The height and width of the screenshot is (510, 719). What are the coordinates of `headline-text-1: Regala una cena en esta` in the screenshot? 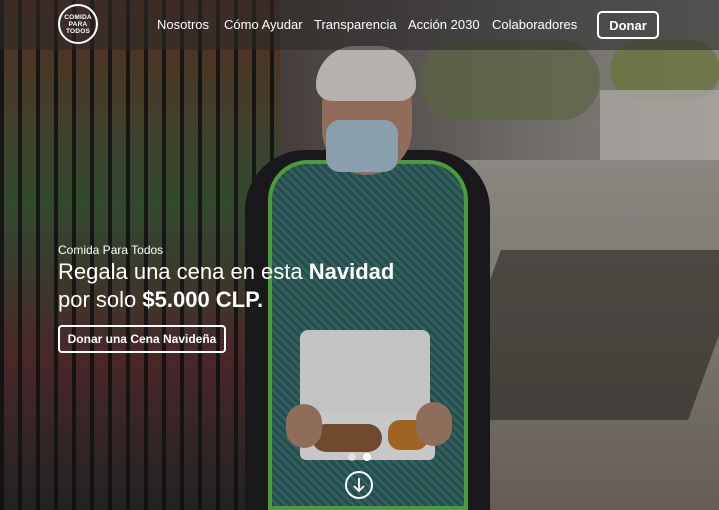 It's located at (183, 271).